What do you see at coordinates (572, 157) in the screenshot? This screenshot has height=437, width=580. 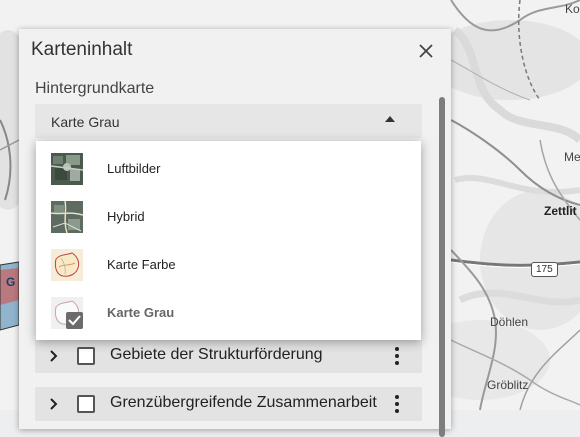 I see `map-place-label: Me` at bounding box center [572, 157].